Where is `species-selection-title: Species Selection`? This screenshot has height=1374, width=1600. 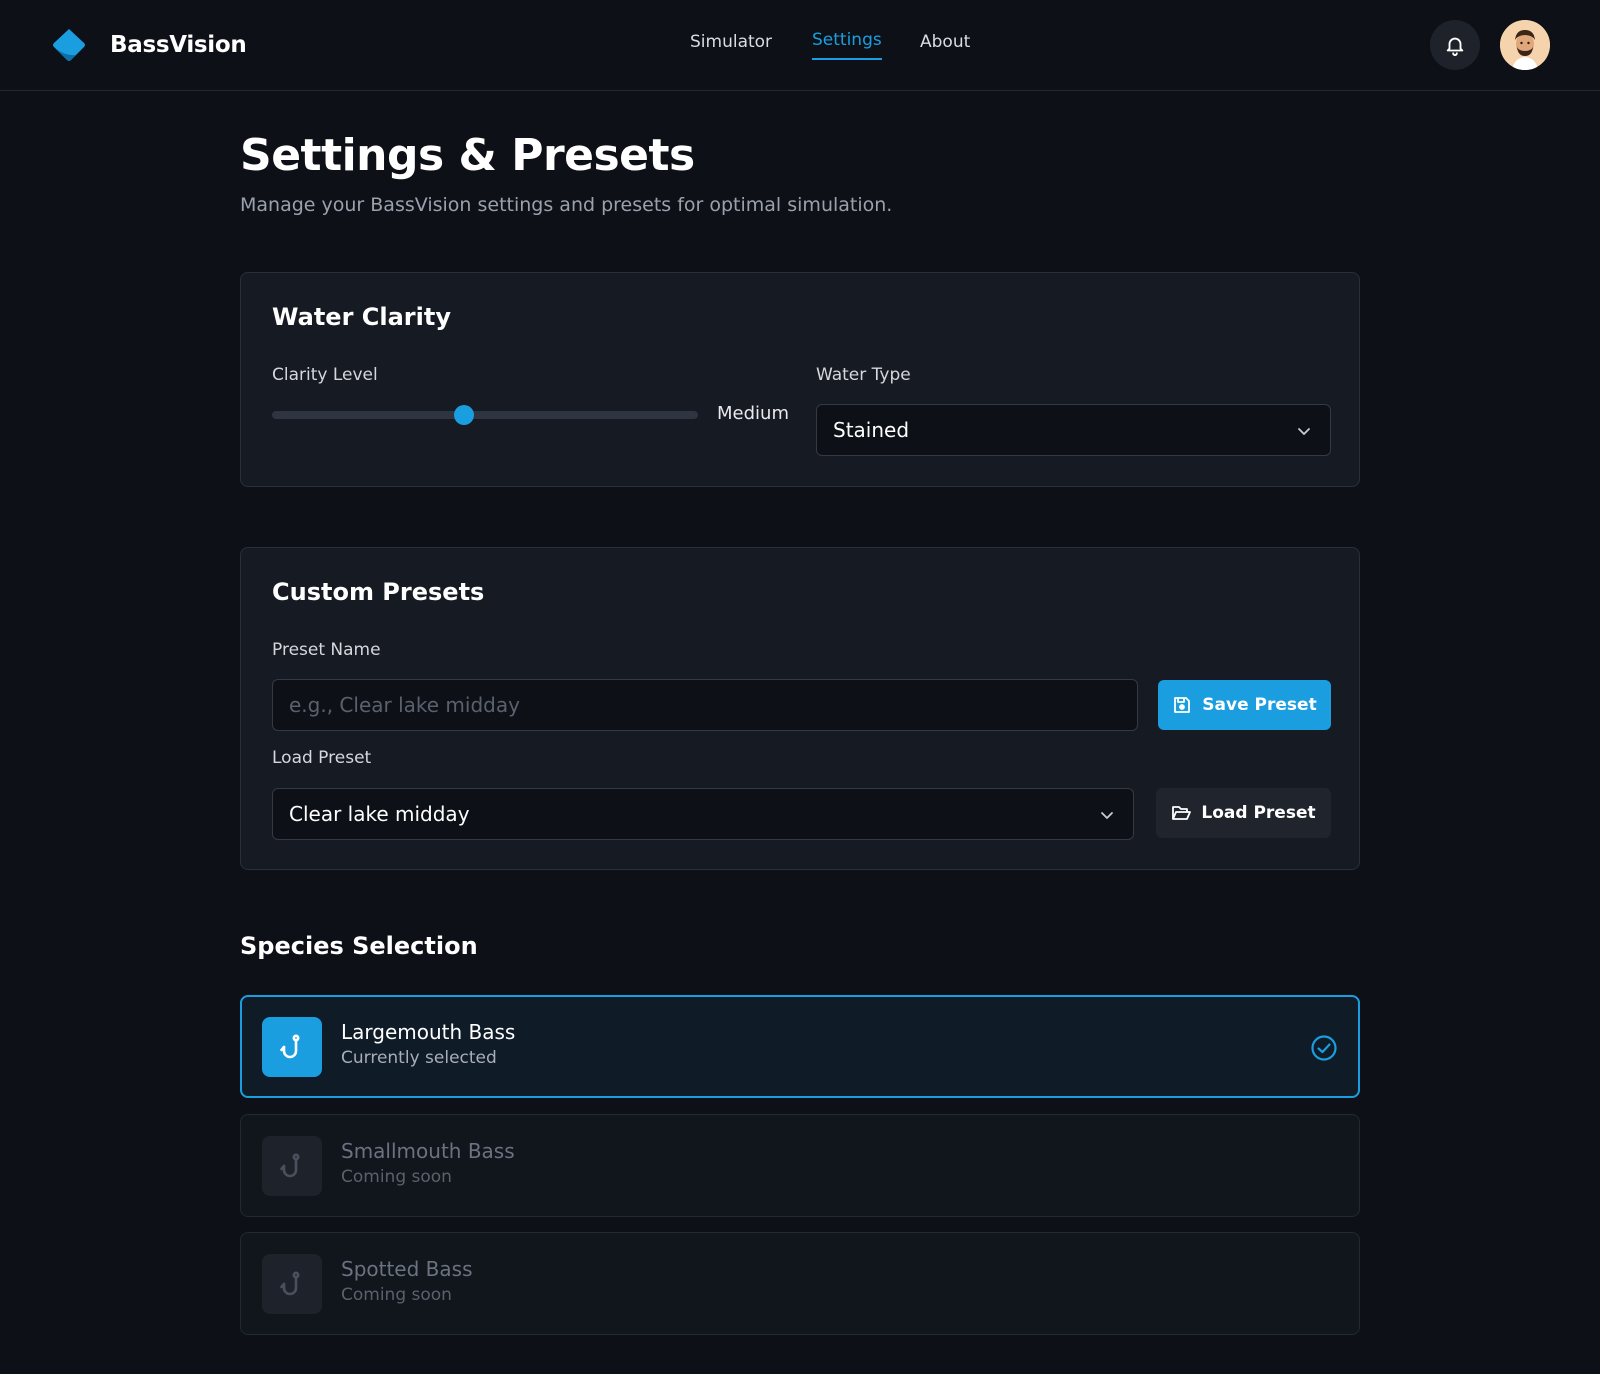 species-selection-title: Species Selection is located at coordinates (359, 946).